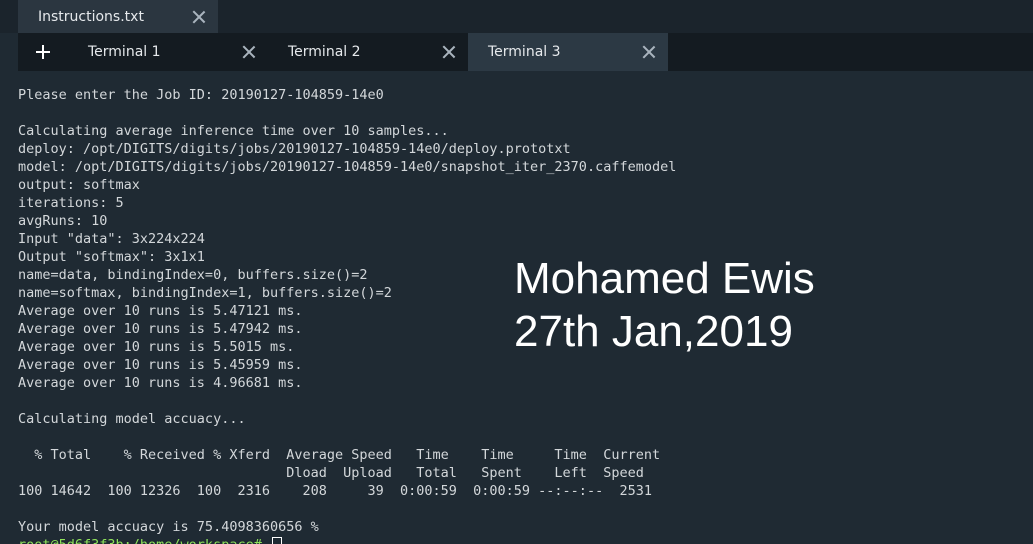 Image resolution: width=1033 pixels, height=544 pixels. What do you see at coordinates (276, 540) in the screenshot?
I see `terminal-cursor` at bounding box center [276, 540].